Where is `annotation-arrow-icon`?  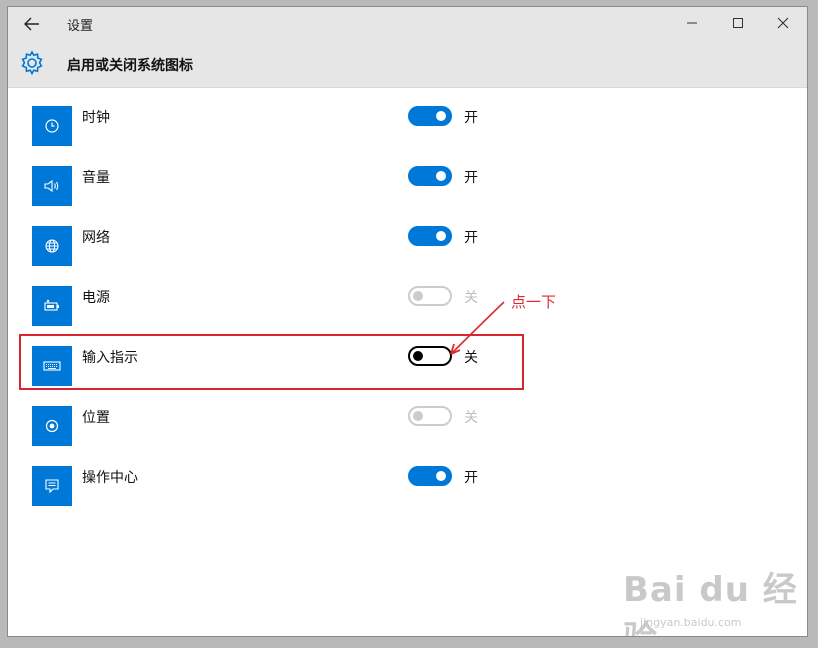
annotation-arrow-icon is located at coordinates (477, 328).